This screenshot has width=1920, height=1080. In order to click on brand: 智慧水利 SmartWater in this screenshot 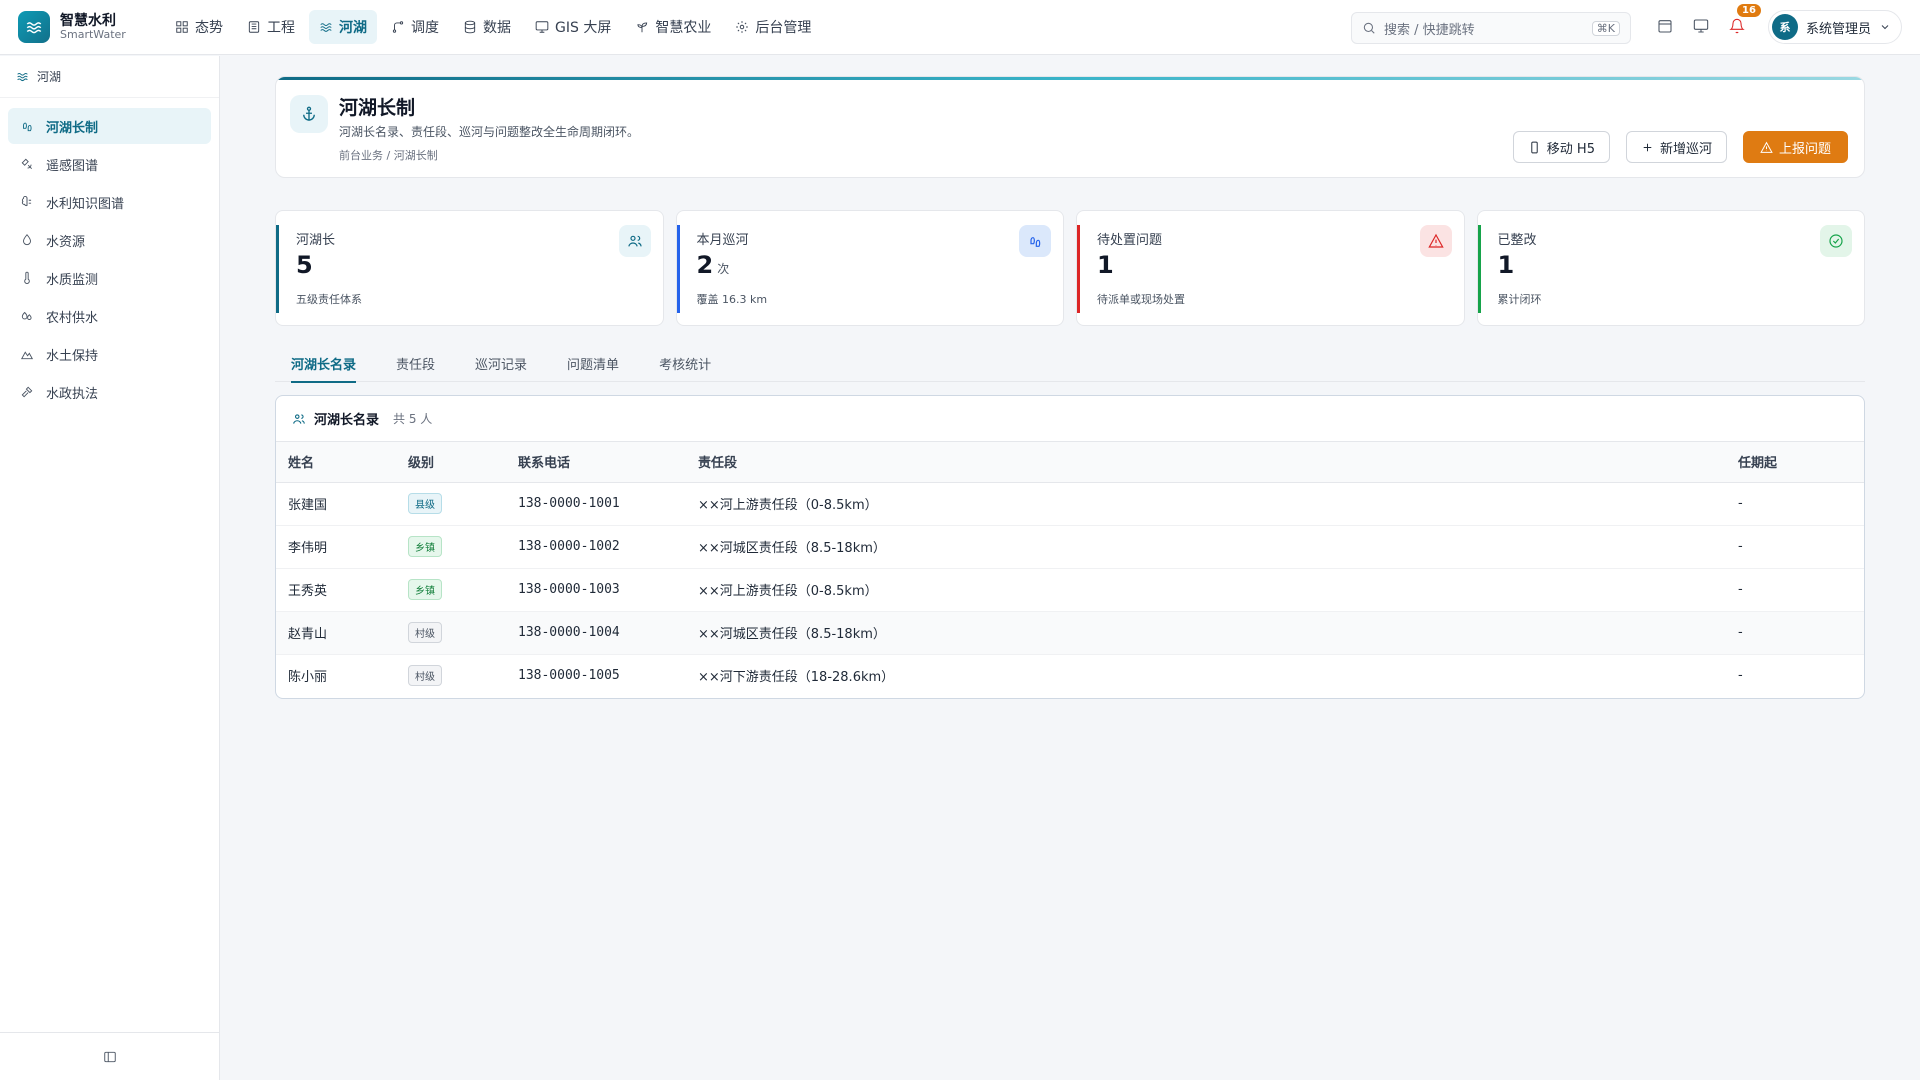, I will do `click(82, 27)`.